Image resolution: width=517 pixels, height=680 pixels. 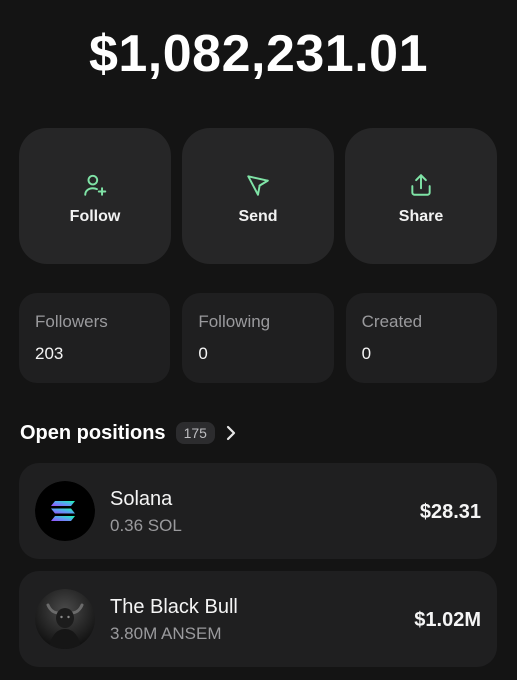 What do you see at coordinates (447, 620) in the screenshot?
I see `position-value: $1.02M` at bounding box center [447, 620].